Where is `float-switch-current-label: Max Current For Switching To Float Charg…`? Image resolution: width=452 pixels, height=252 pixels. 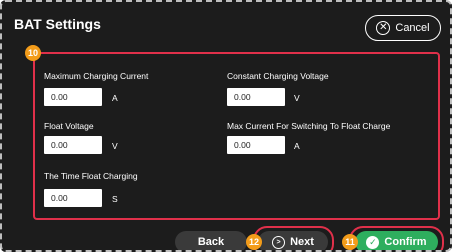 float-switch-current-label: Max Current For Switching To Float Charg… is located at coordinates (309, 126).